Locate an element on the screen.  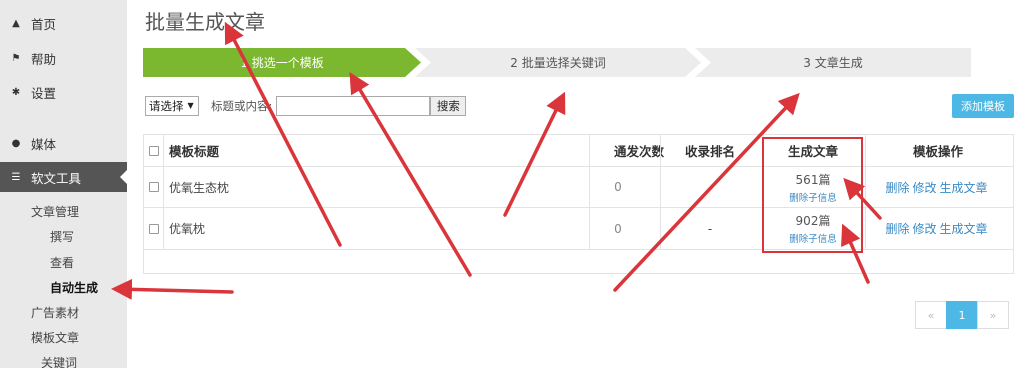
flag-icon: ⚑ is located at coordinates (16, 58).